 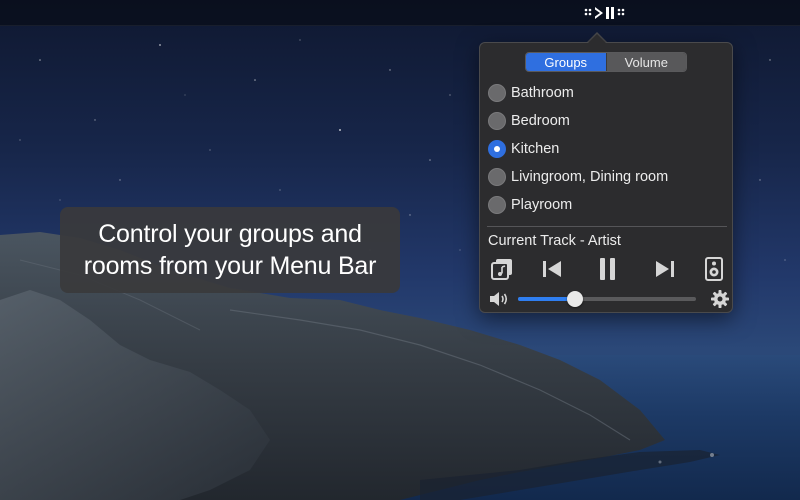 I want to click on volume-icon, so click(x=499, y=301).